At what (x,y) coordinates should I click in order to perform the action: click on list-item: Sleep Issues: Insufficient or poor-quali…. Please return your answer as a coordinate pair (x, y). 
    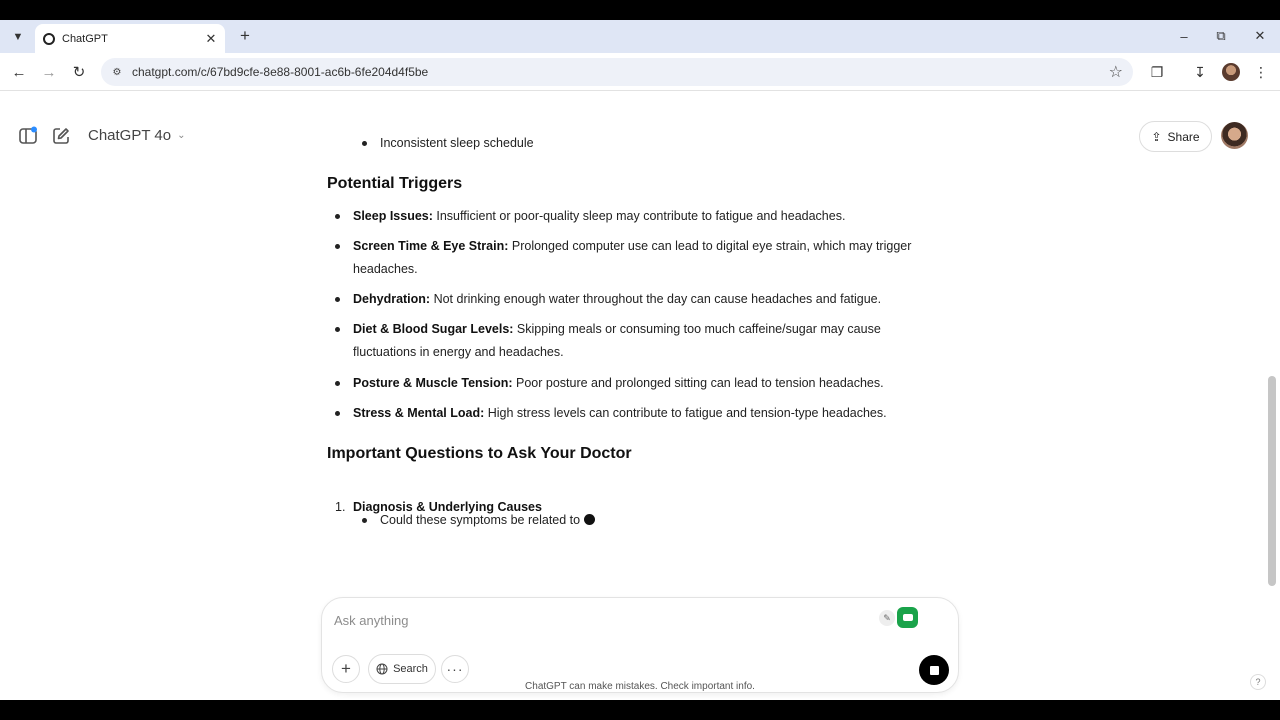
    Looking at the image, I should click on (640, 216).